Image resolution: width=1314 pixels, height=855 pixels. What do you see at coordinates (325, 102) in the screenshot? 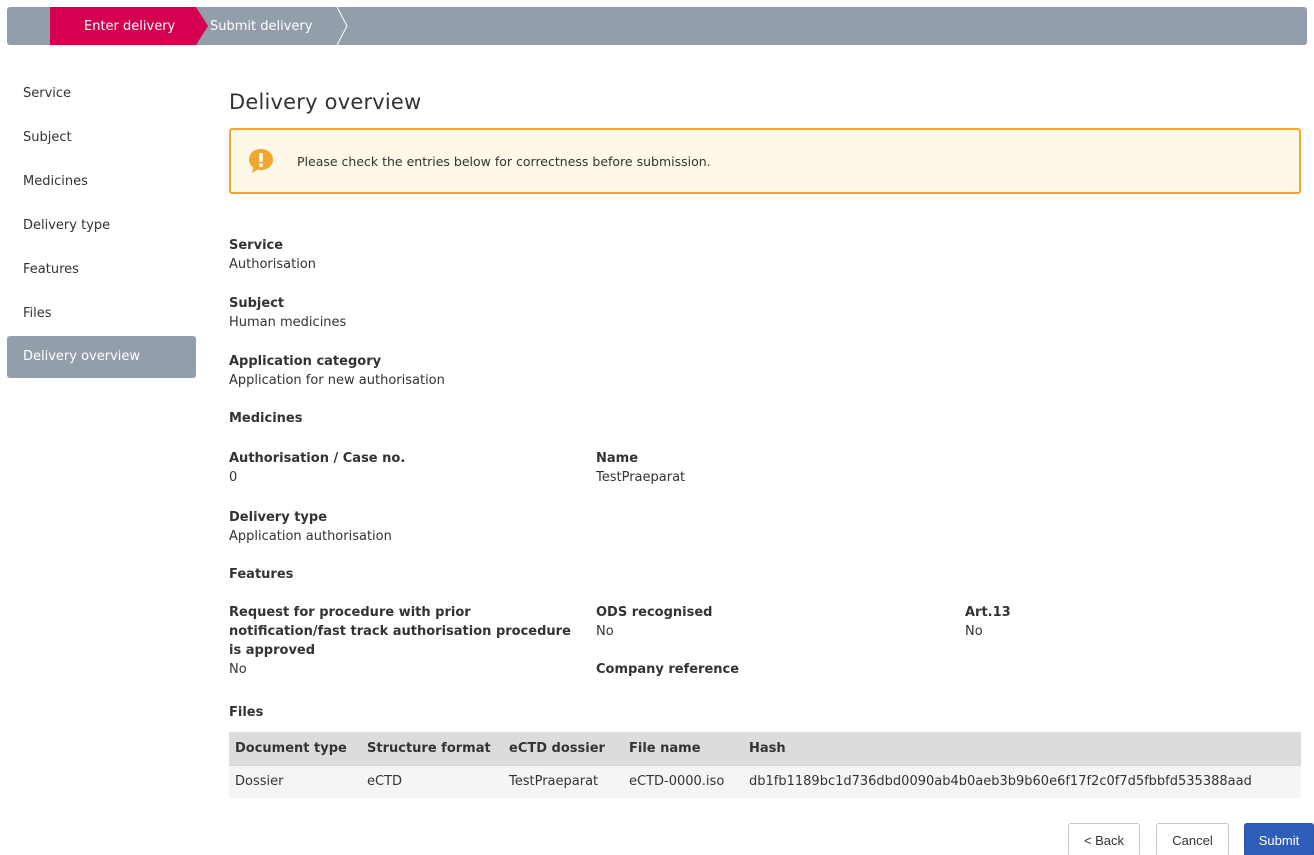
I see `page-title: Delivery overview` at bounding box center [325, 102].